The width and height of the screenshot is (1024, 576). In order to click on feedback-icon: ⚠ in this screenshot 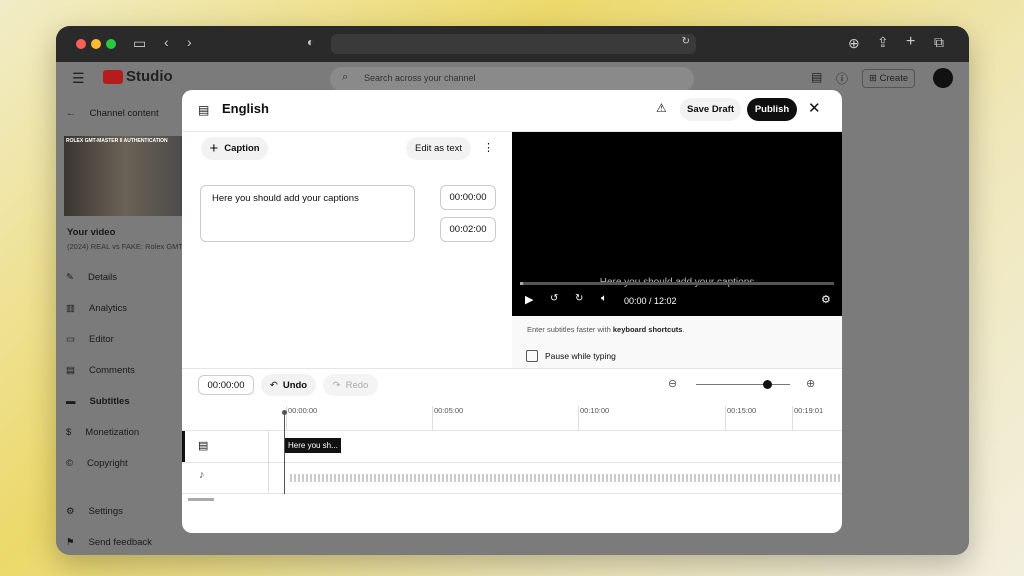, I will do `click(661, 108)`.